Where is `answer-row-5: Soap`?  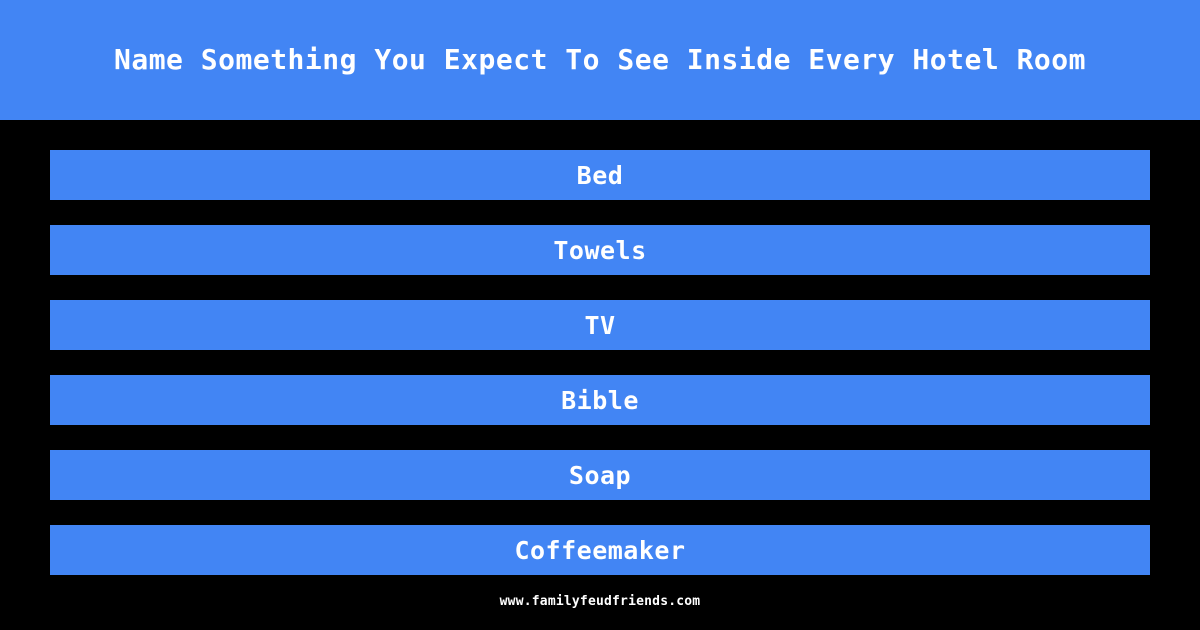
answer-row-5: Soap is located at coordinates (600, 475).